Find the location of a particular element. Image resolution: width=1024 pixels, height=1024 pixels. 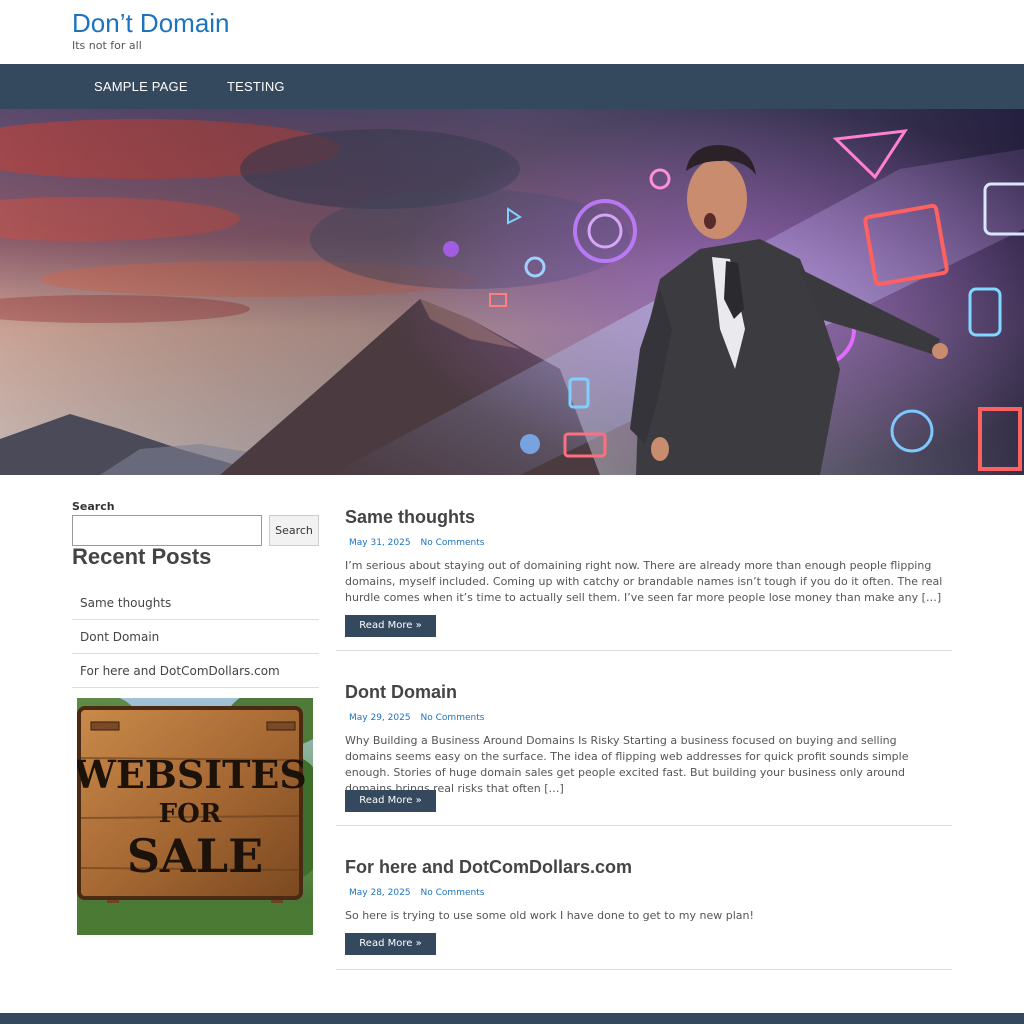

site-tagline: Its not for all is located at coordinates (107, 45).